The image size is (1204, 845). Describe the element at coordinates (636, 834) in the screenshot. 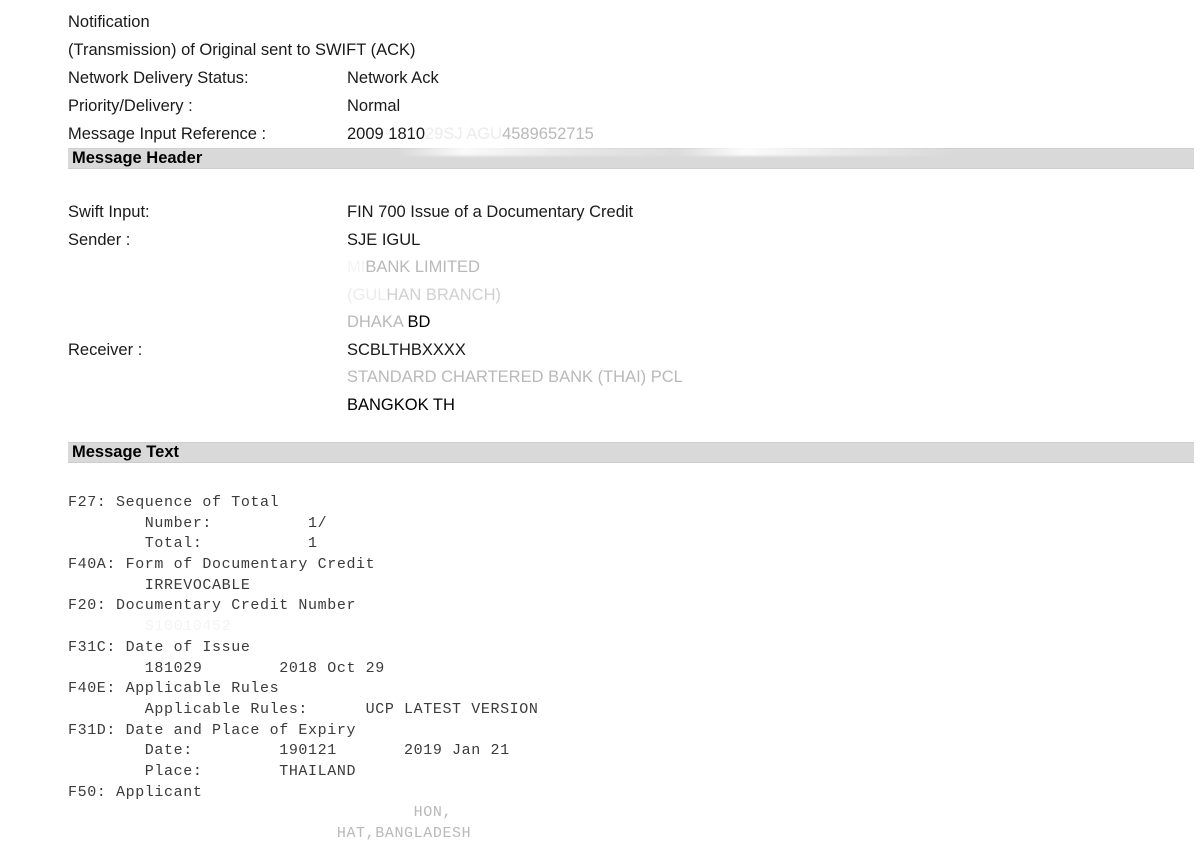

I see `message-text-line: HAT,BANGLADESH` at that location.